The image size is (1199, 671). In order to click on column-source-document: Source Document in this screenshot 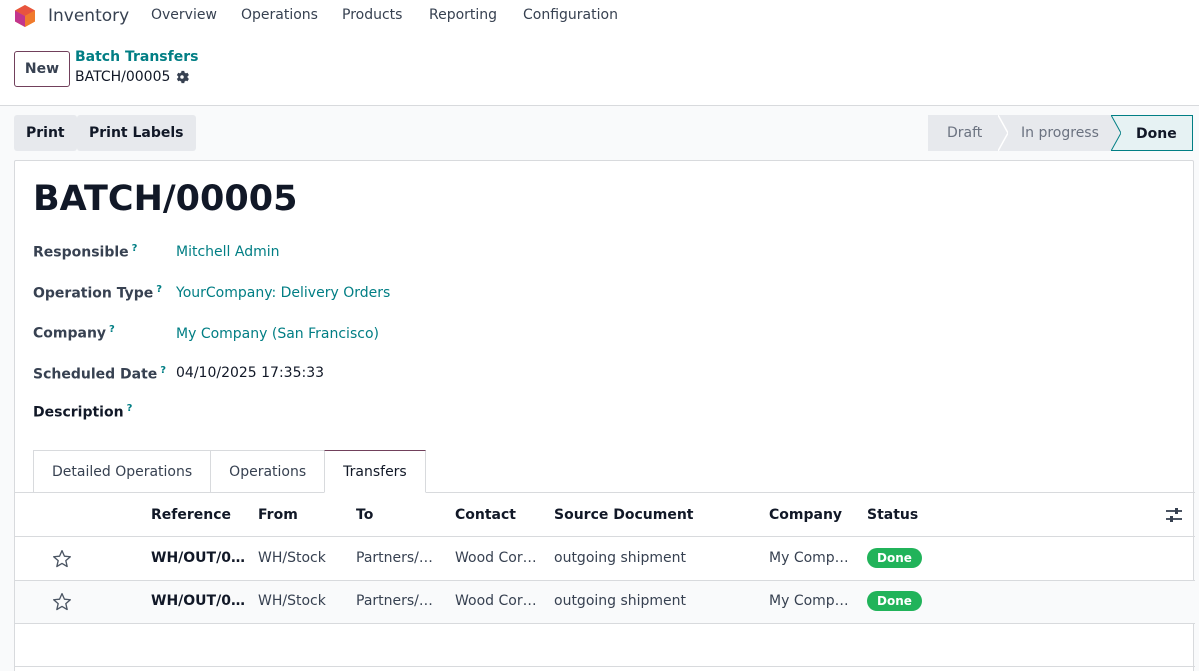, I will do `click(624, 515)`.